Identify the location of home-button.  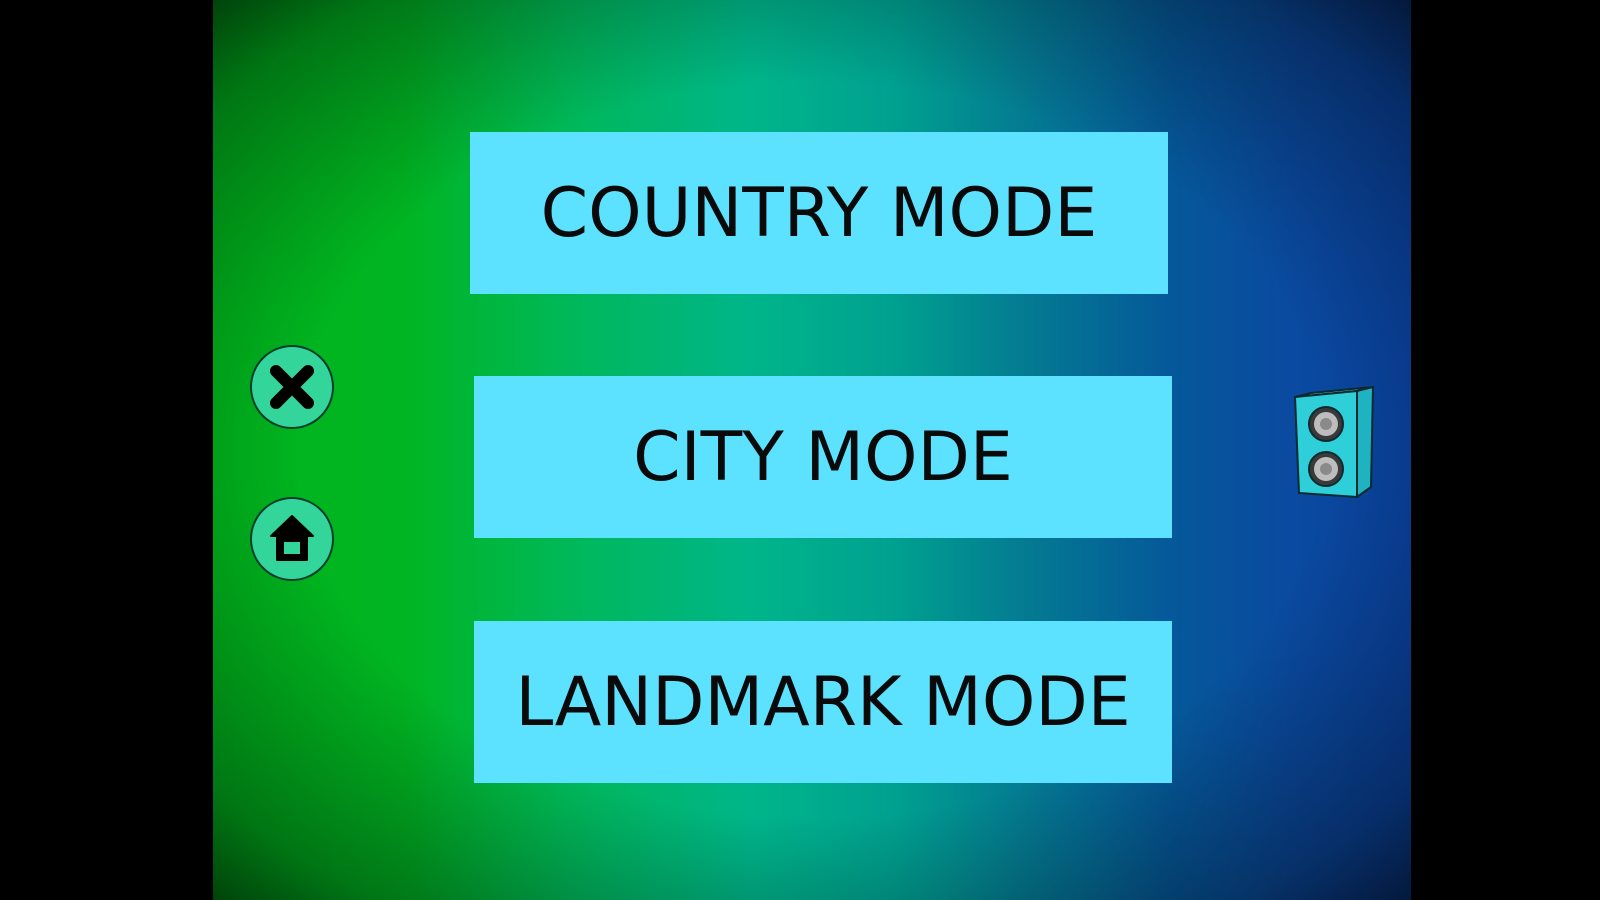
(292, 539).